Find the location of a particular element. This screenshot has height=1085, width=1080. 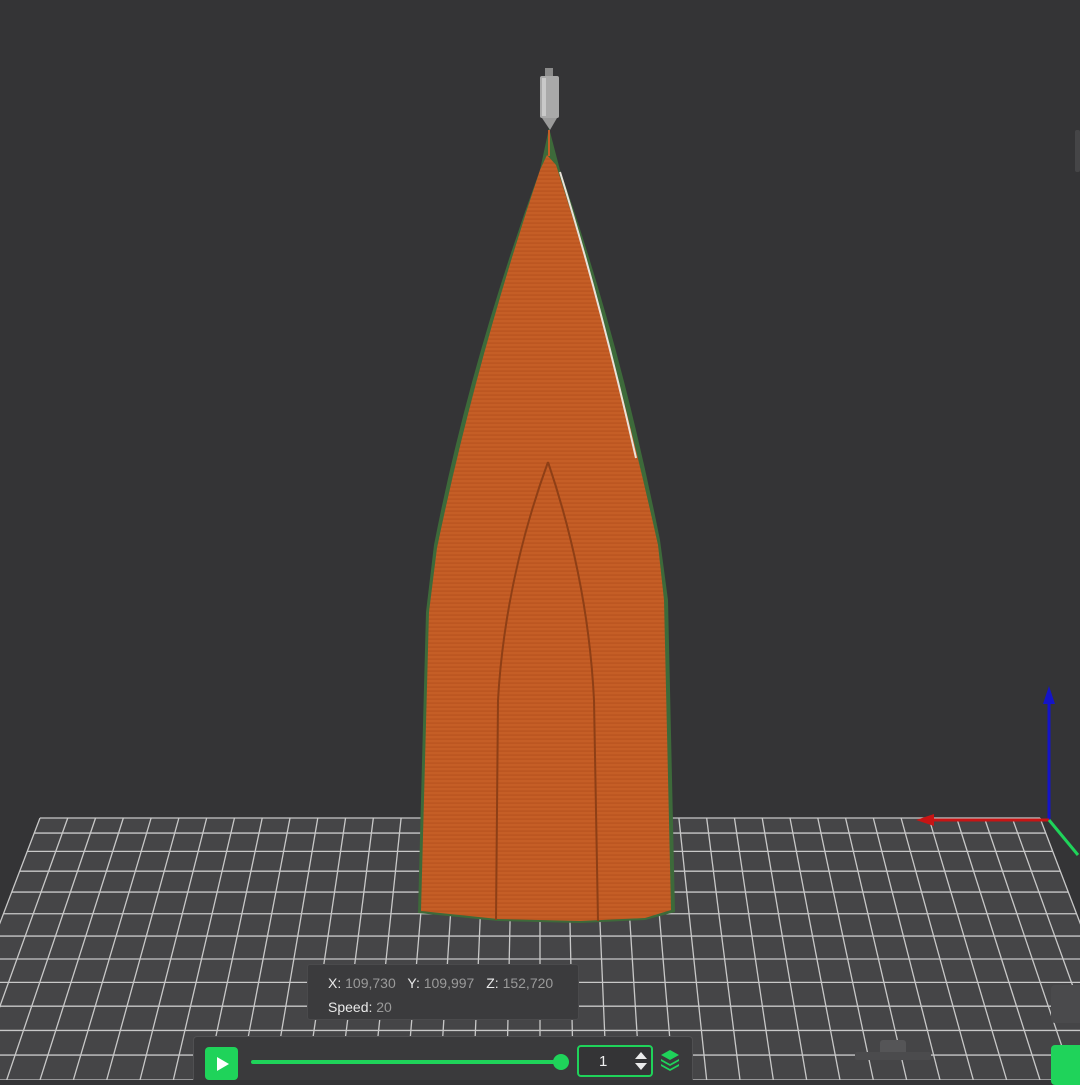

playback-bar: 1 is located at coordinates (443, 1058).